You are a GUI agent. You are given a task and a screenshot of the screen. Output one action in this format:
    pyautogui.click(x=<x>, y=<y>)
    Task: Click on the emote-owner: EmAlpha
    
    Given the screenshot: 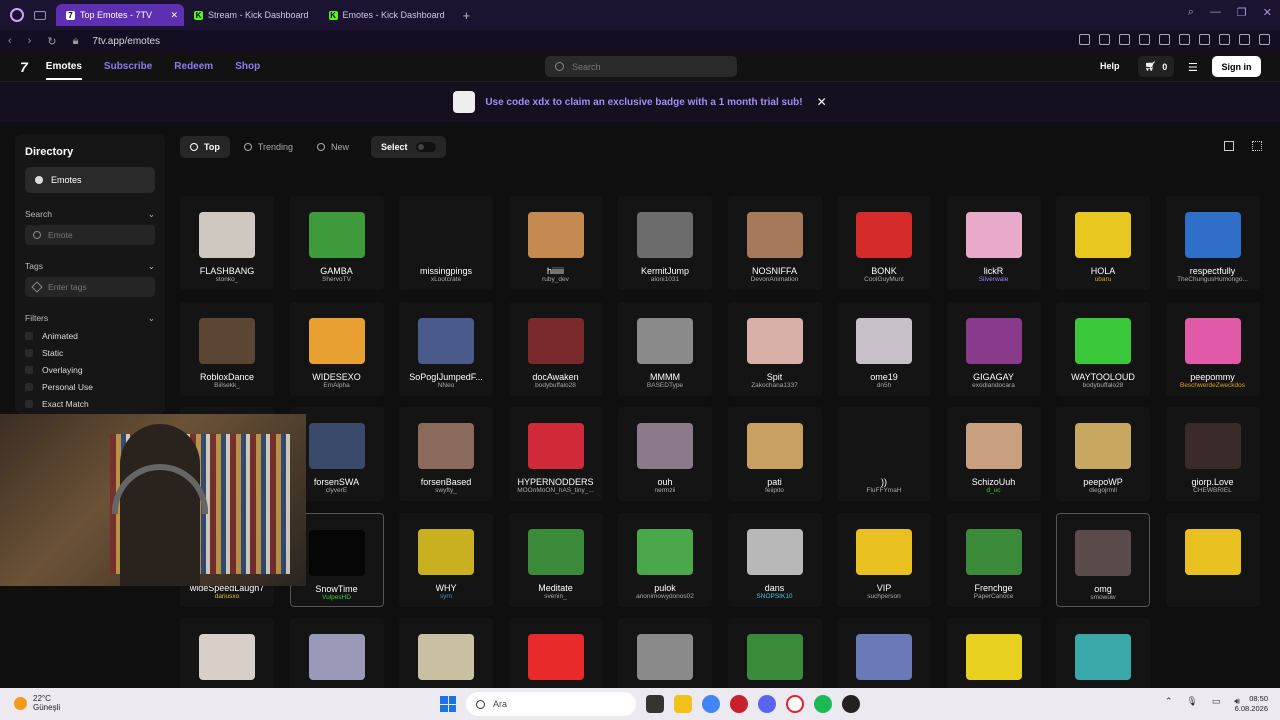 What is the action you would take?
    pyautogui.click(x=336, y=385)
    